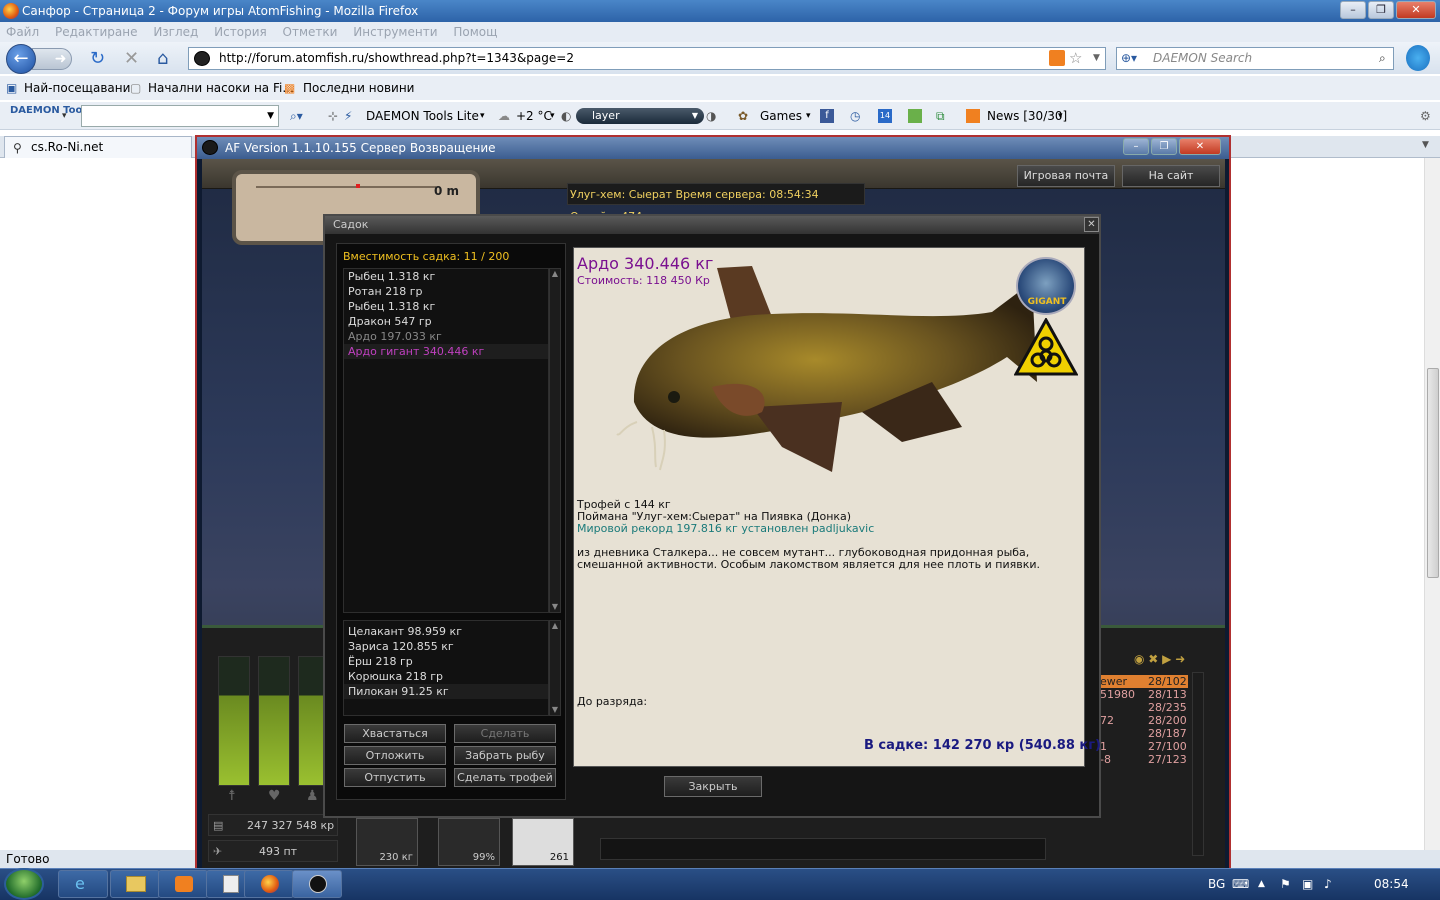  Describe the element at coordinates (1382, 58) in the screenshot. I see `search-icon: ⌕` at that location.